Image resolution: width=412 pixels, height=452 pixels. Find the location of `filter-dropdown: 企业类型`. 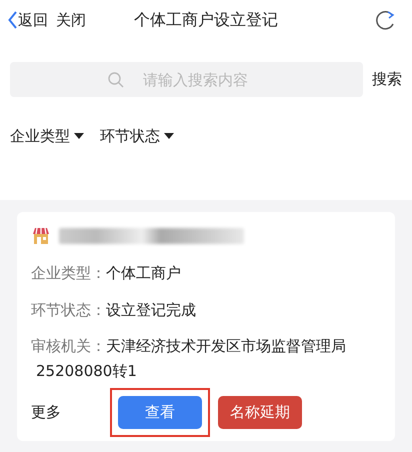

filter-dropdown: 企业类型 is located at coordinates (47, 136).